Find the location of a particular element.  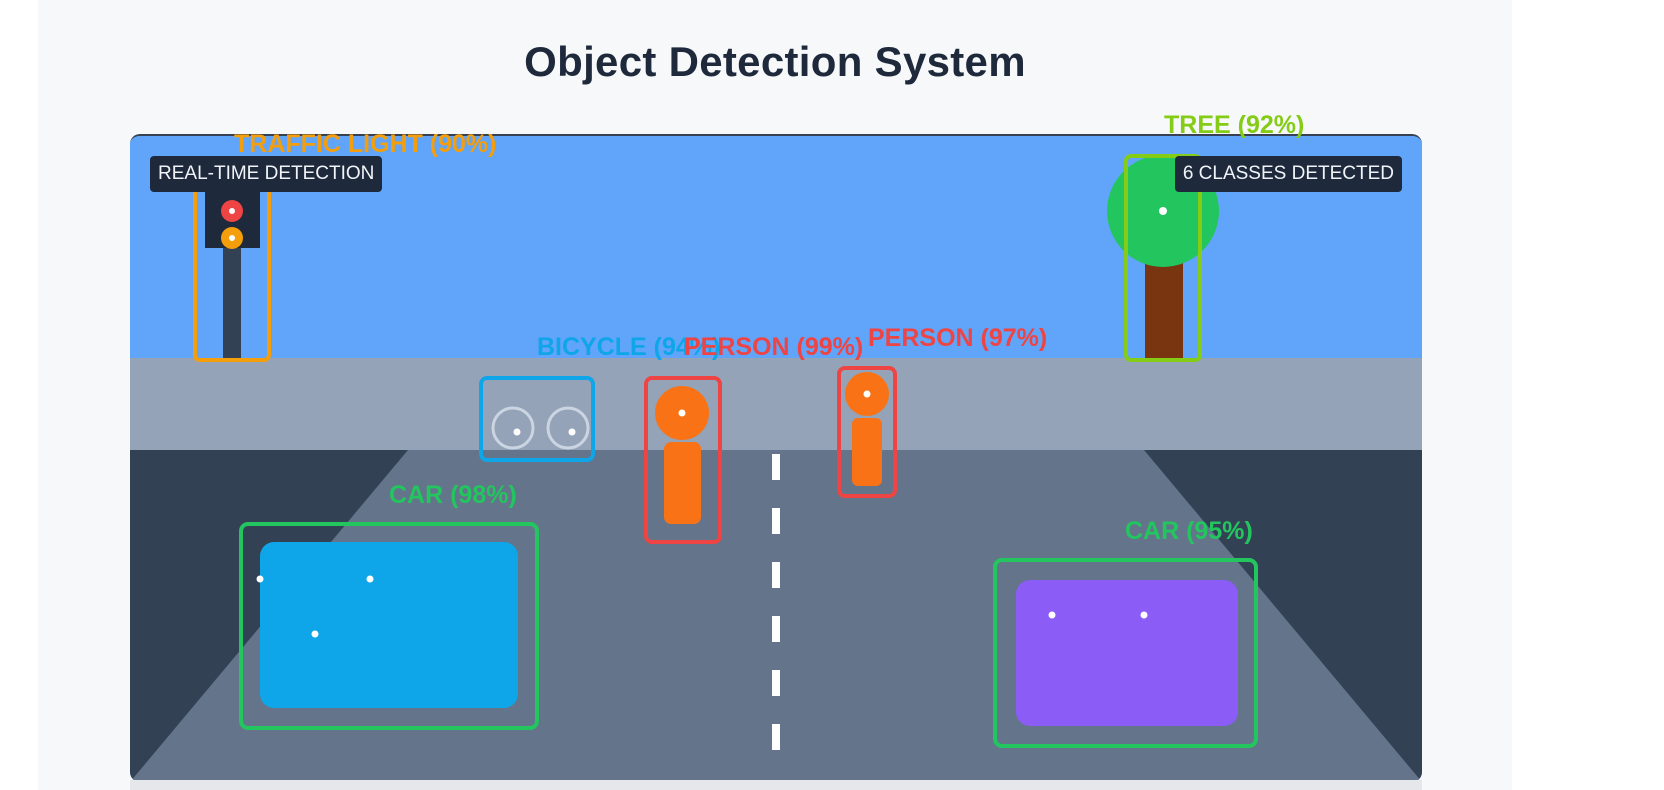

tree-label: TREE (92%) is located at coordinates (1234, 125).